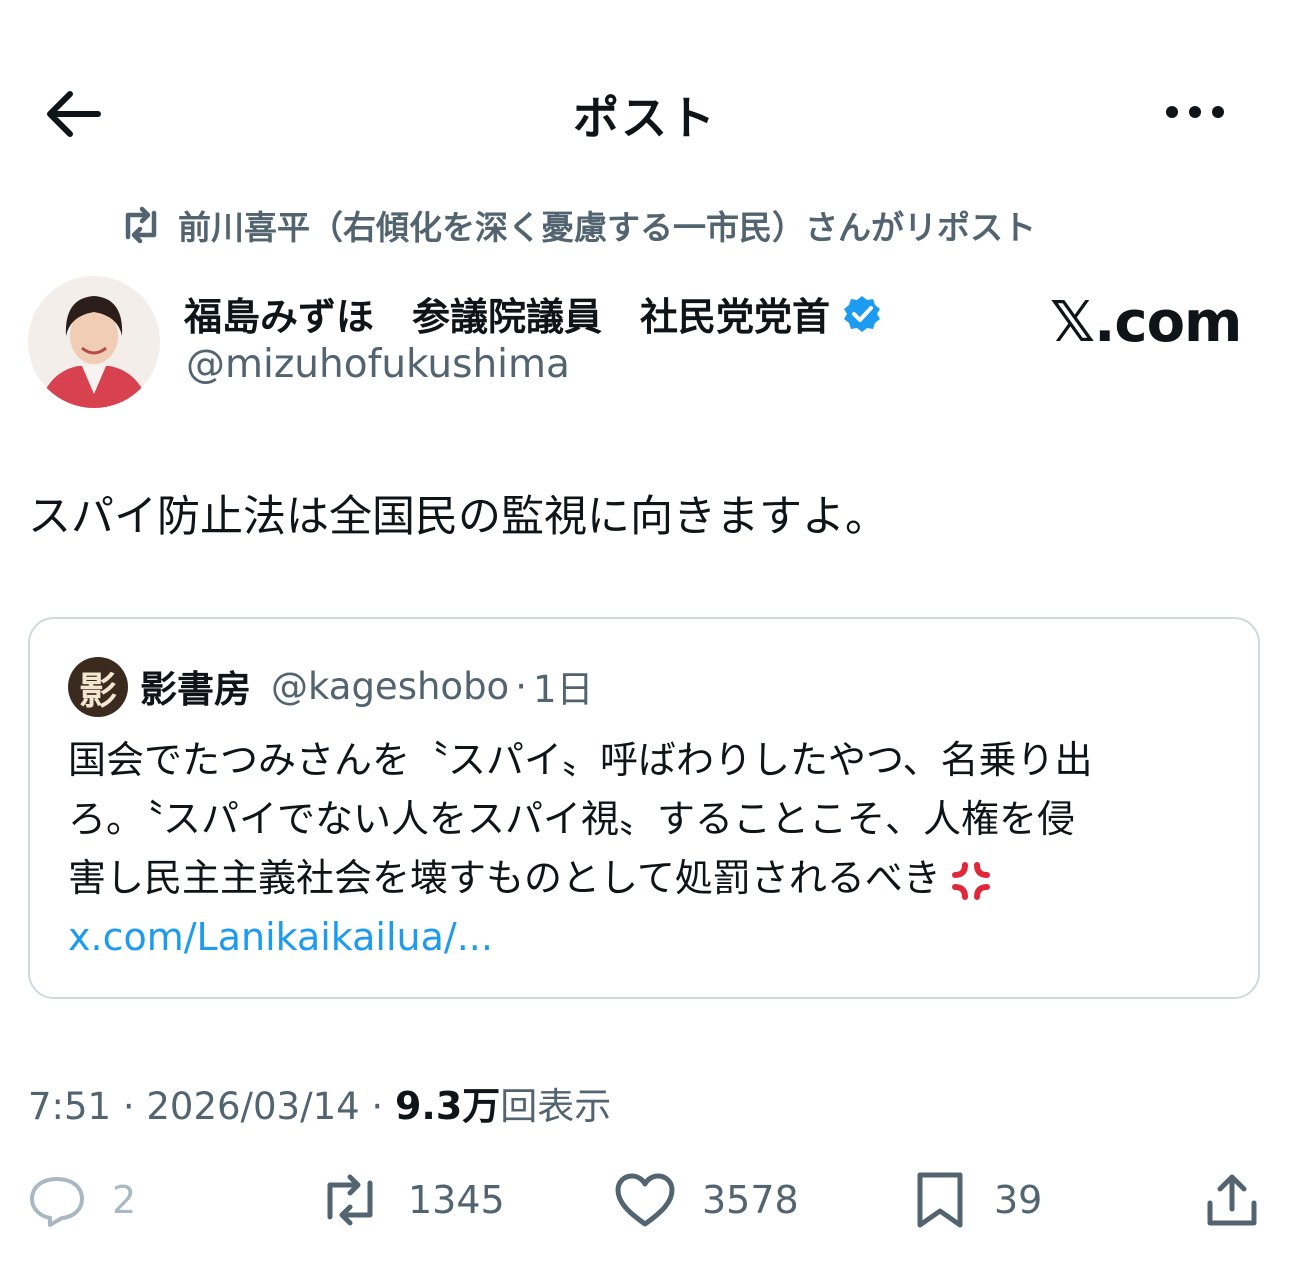  I want to click on heart-icon, so click(645, 1200).